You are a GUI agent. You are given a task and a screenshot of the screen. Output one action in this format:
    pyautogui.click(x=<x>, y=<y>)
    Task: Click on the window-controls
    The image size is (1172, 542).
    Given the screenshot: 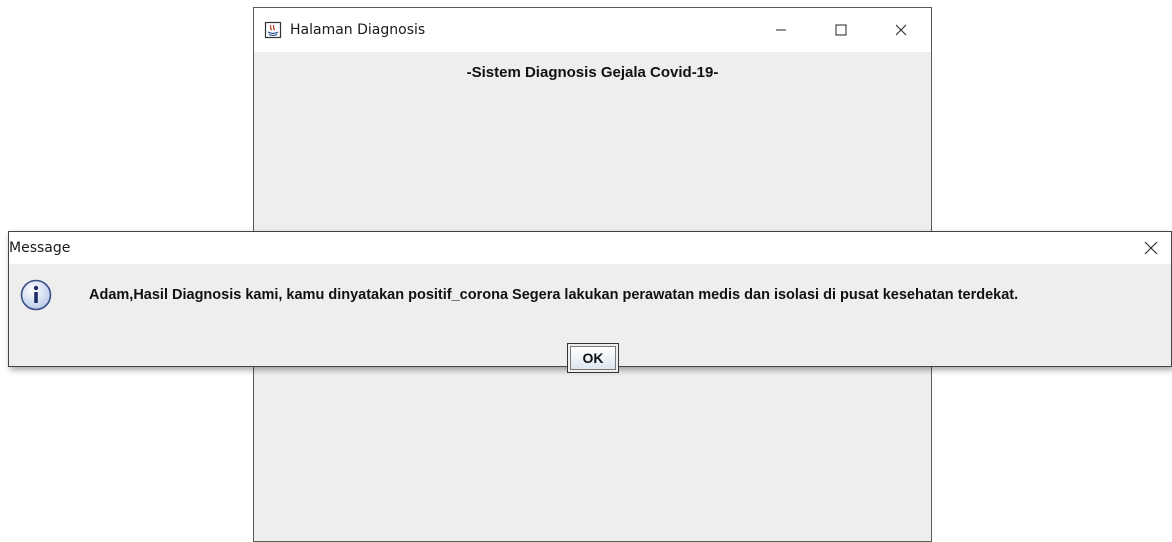 What is the action you would take?
    pyautogui.click(x=841, y=30)
    